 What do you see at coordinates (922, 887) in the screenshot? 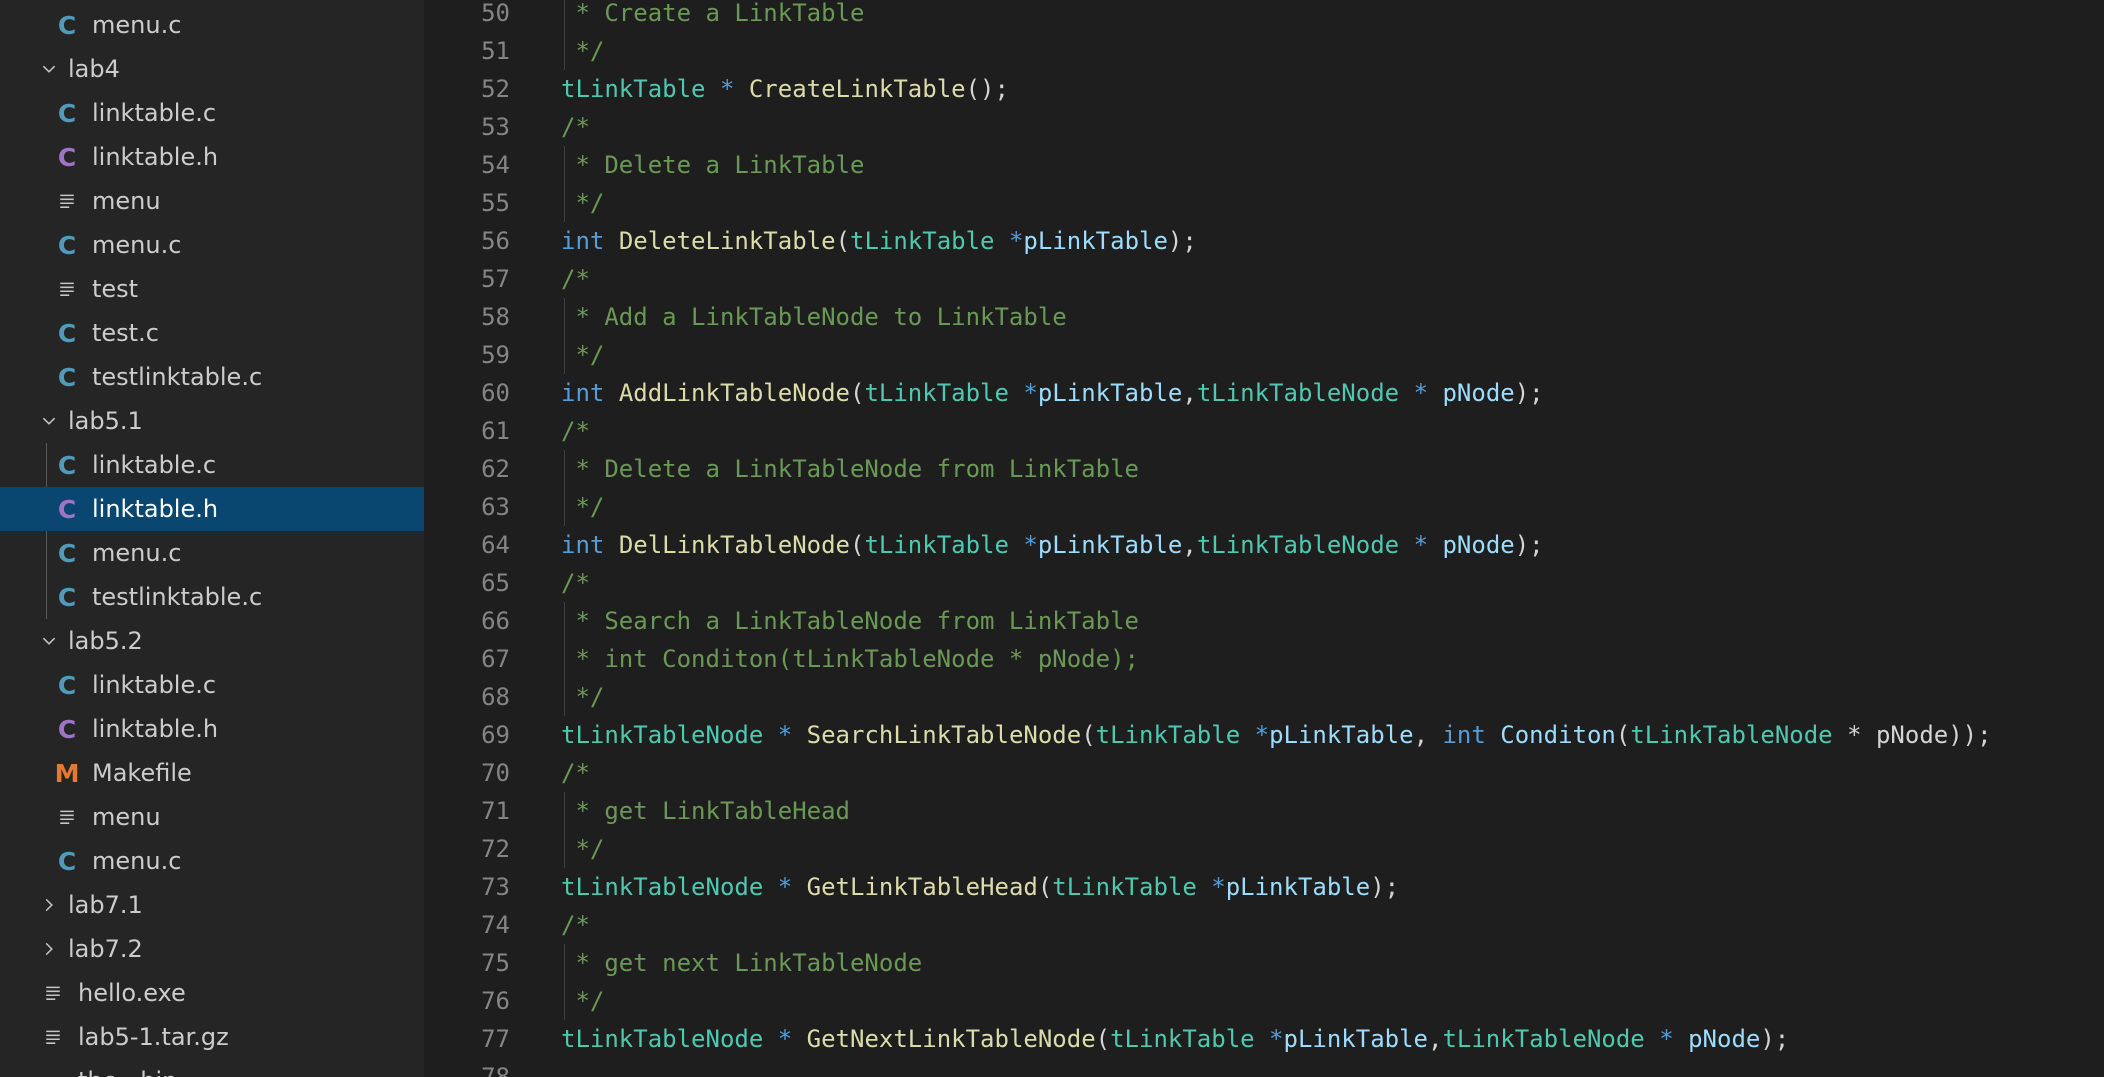
I see `code-token: GetLinkTableHead` at bounding box center [922, 887].